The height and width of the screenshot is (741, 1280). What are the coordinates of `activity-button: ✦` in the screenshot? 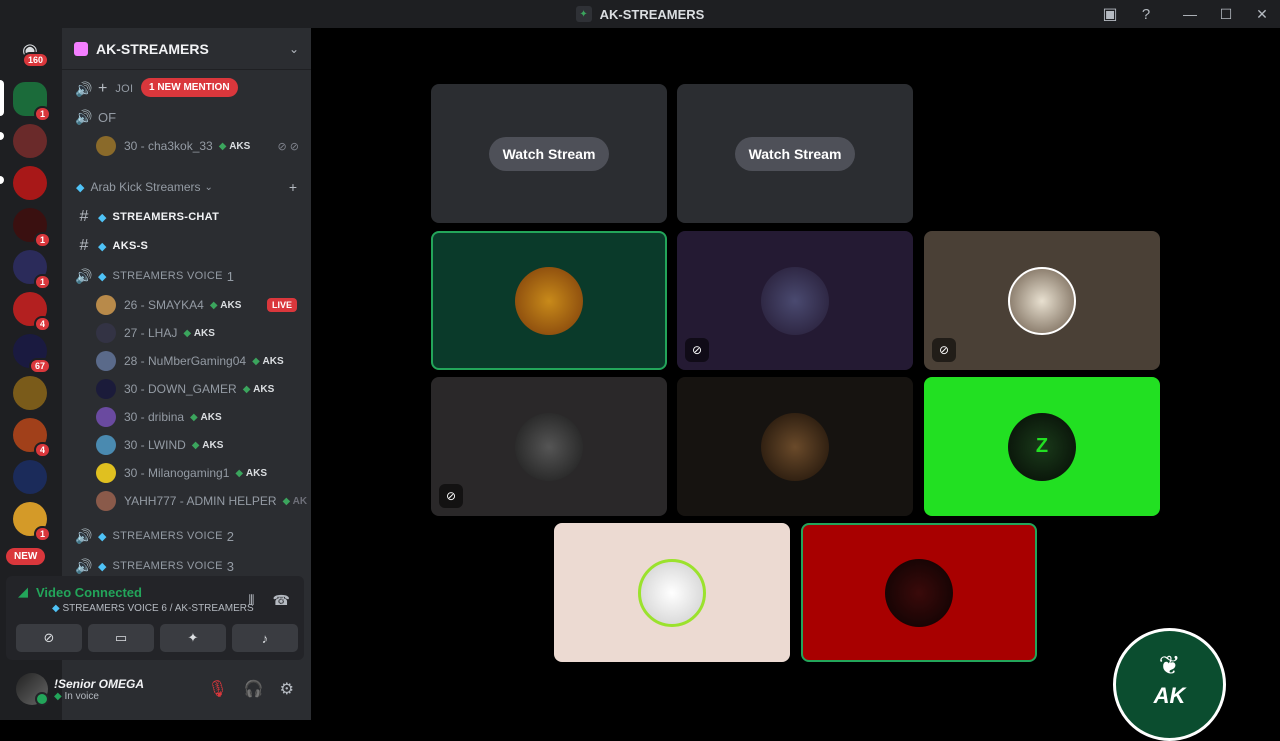 It's located at (193, 638).